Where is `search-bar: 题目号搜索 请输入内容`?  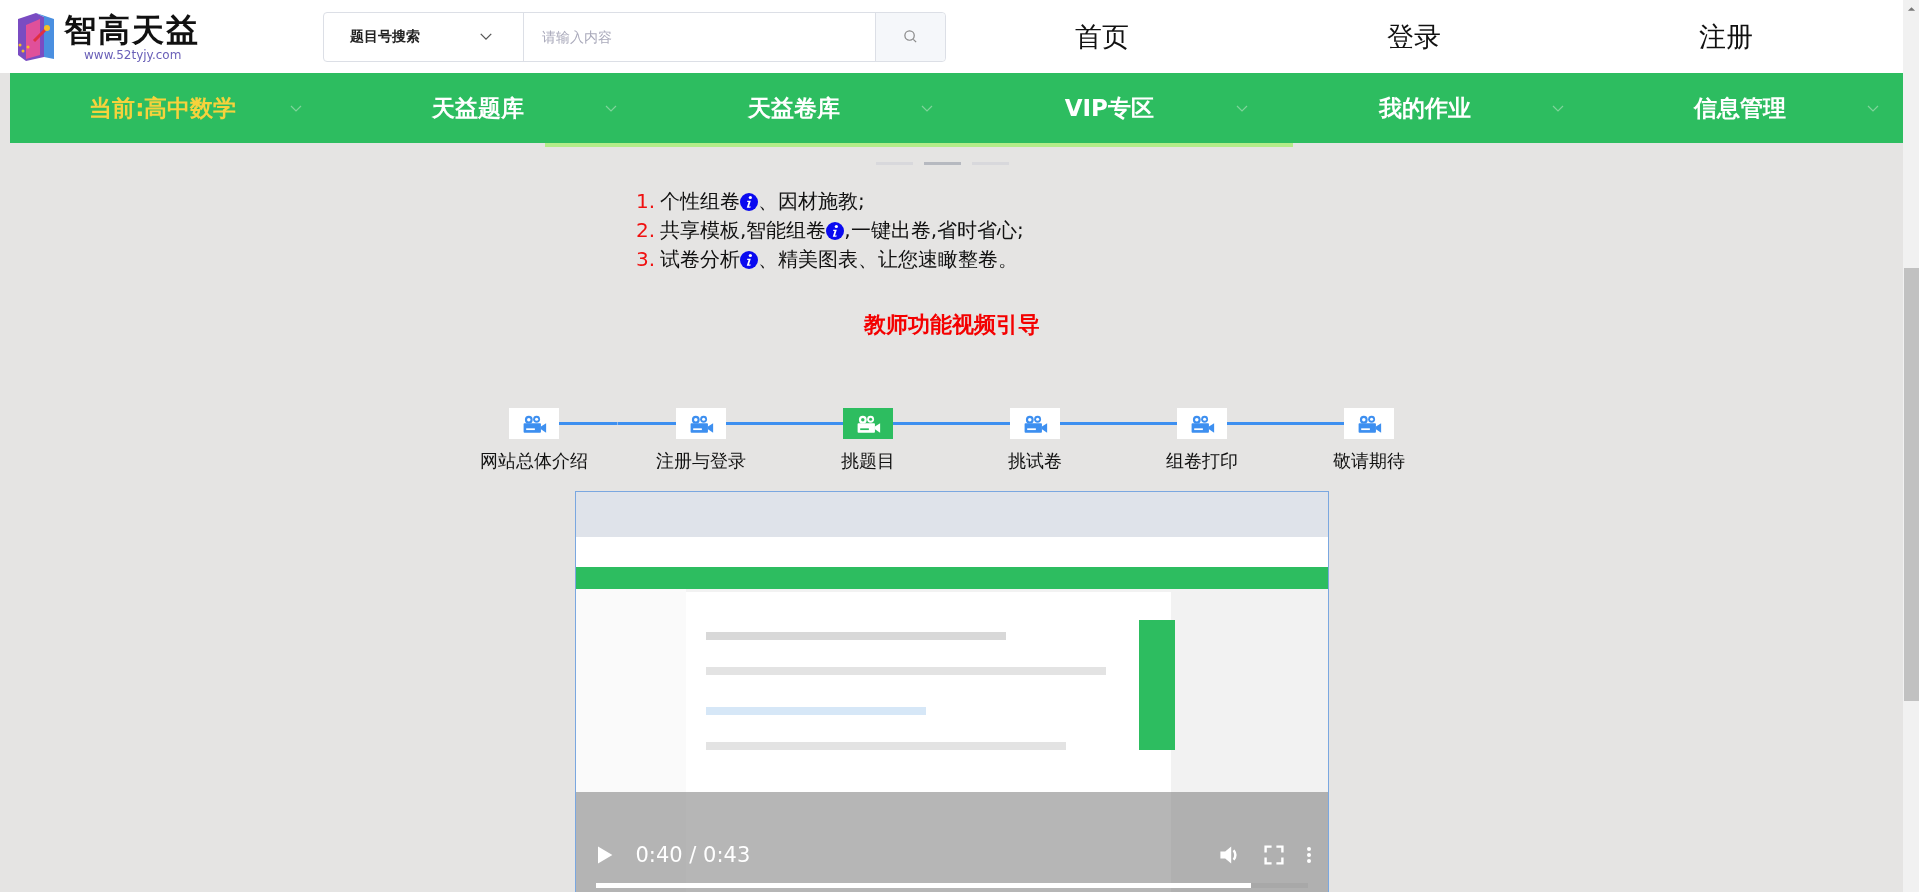 search-bar: 题目号搜索 请输入内容 is located at coordinates (634, 36).